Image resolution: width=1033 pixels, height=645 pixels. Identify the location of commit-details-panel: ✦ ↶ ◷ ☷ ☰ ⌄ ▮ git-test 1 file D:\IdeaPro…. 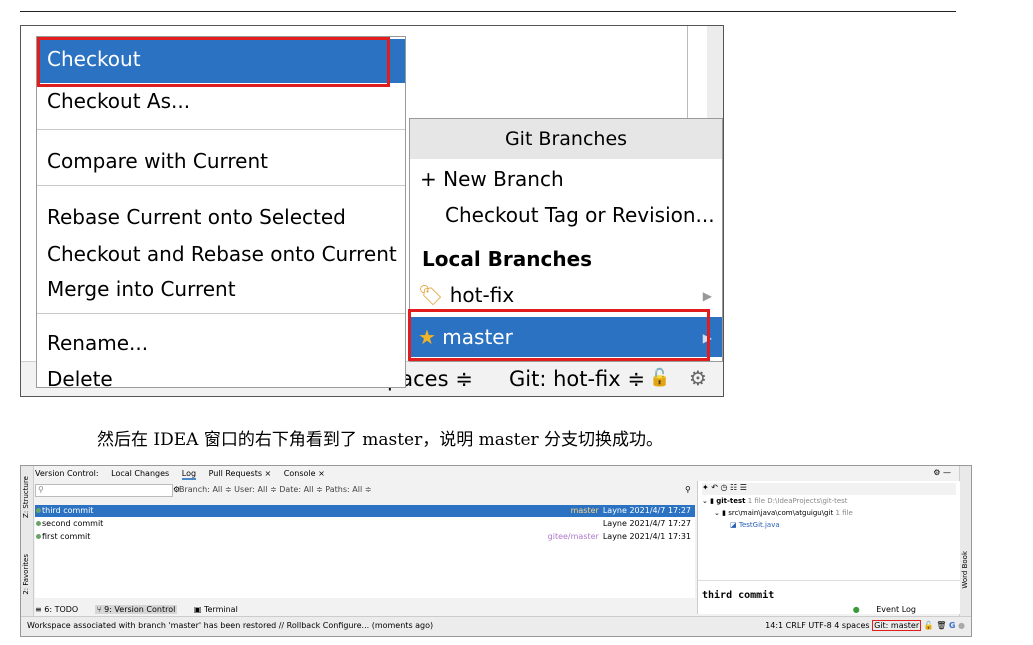
(828, 547).